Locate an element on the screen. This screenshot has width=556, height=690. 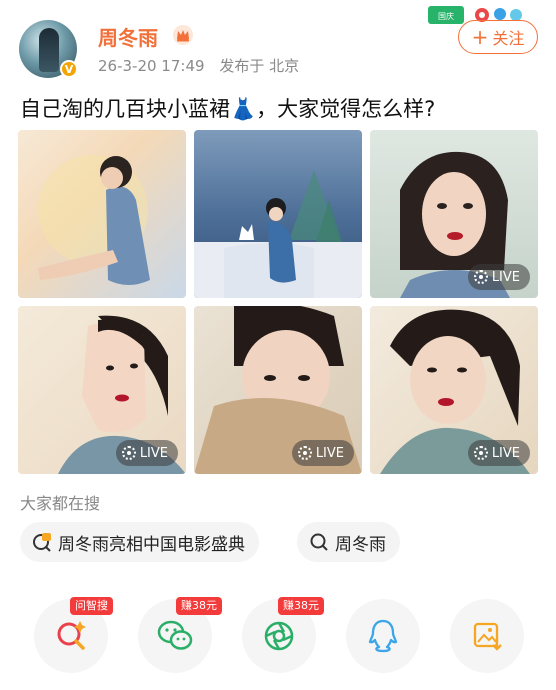
follow-label: 关注 is located at coordinates (508, 38).